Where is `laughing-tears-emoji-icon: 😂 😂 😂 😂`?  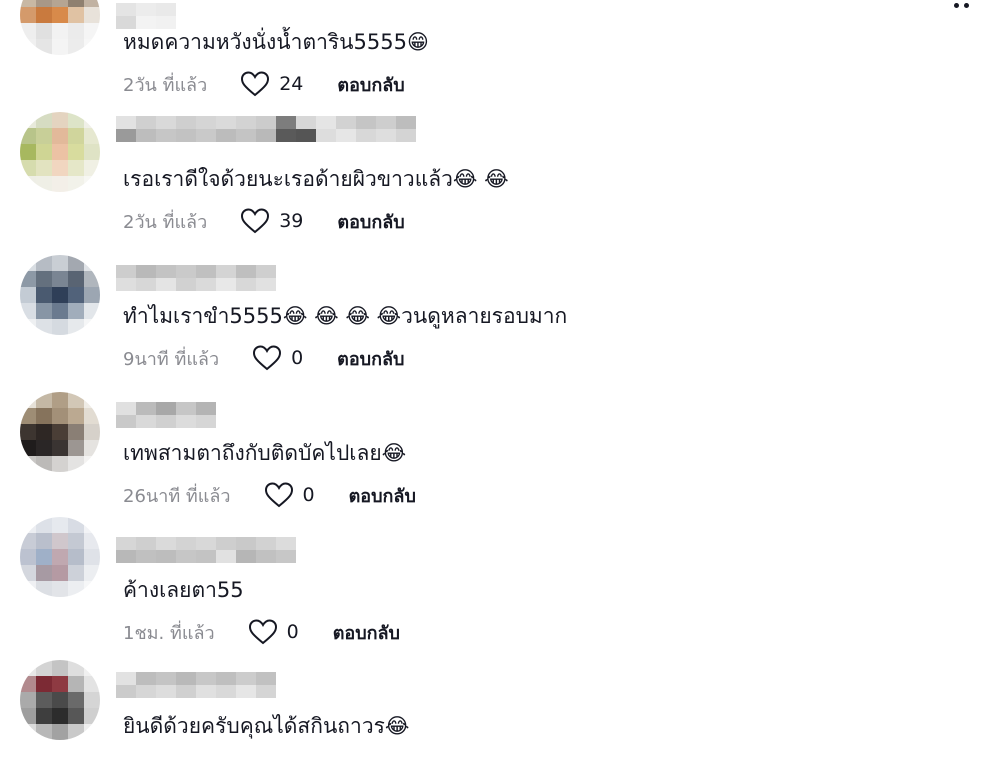
laughing-tears-emoji-icon: 😂 😂 😂 😂 is located at coordinates (342, 316).